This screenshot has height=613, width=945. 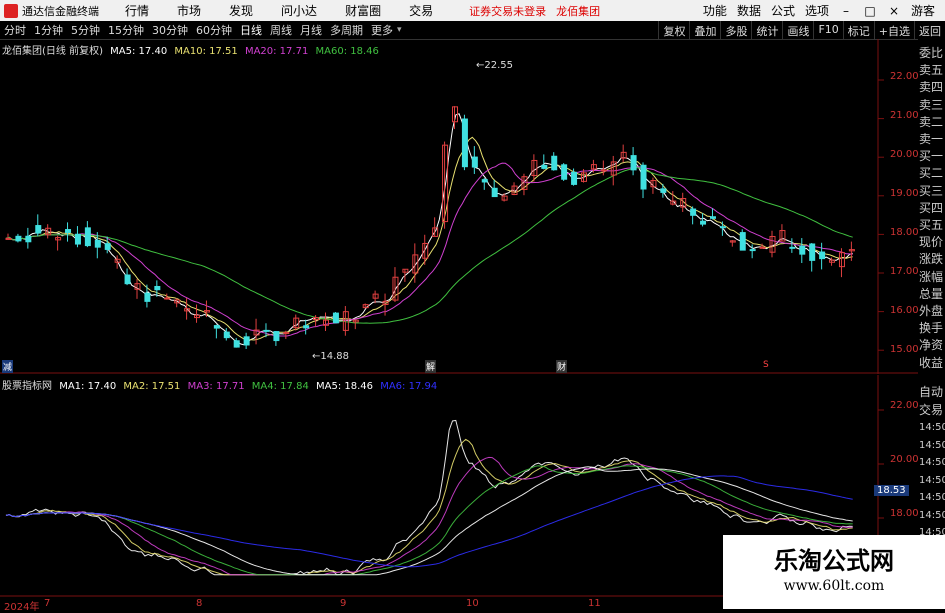 What do you see at coordinates (8, 366) in the screenshot?
I see `event-marker-left: 减` at bounding box center [8, 366].